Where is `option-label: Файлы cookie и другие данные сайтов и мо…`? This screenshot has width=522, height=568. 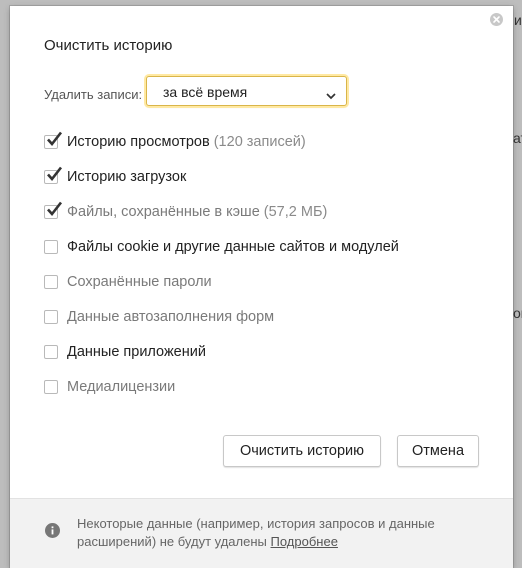 option-label: Файлы cookie и другие данные сайтов и мо… is located at coordinates (233, 247).